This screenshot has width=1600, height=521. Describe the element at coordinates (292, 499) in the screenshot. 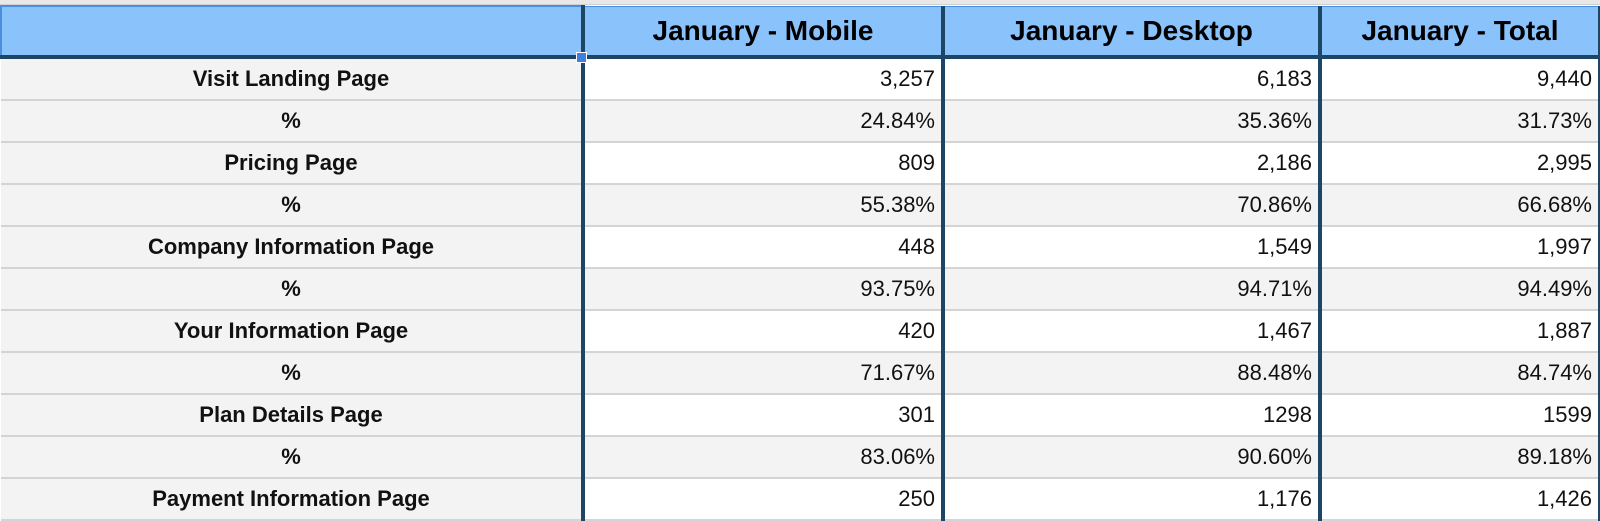

I see `row-label: Payment Information Page` at that location.